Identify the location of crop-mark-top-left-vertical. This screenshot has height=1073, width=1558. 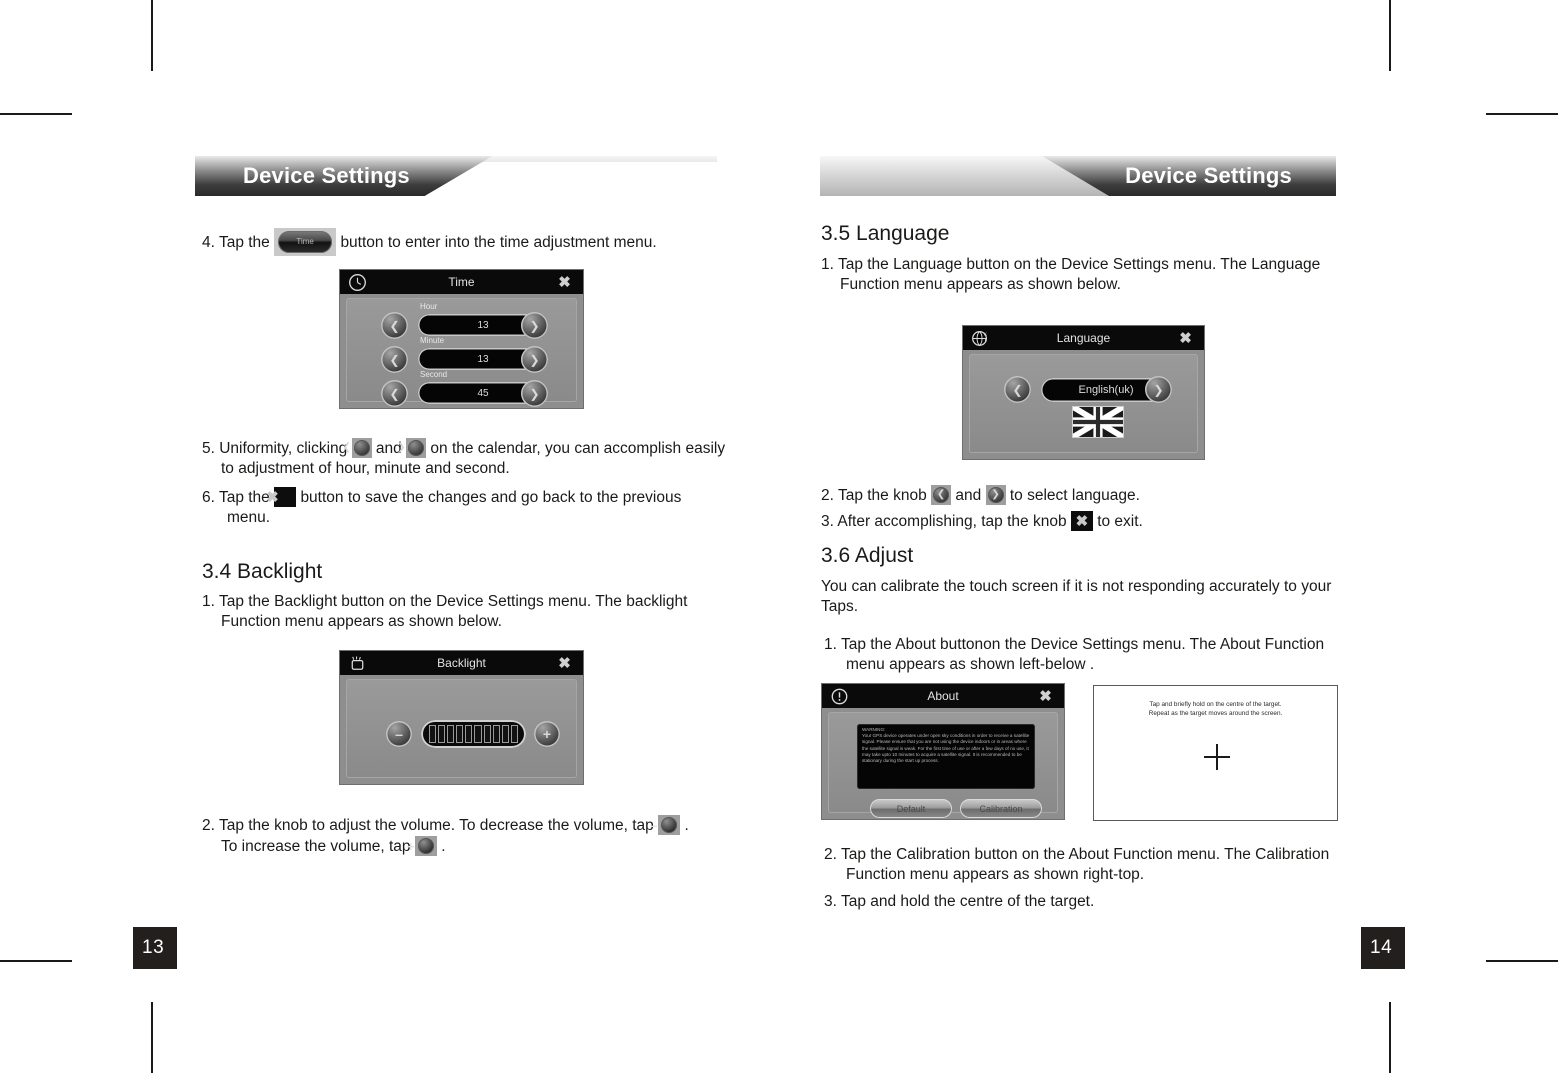
(152, 35).